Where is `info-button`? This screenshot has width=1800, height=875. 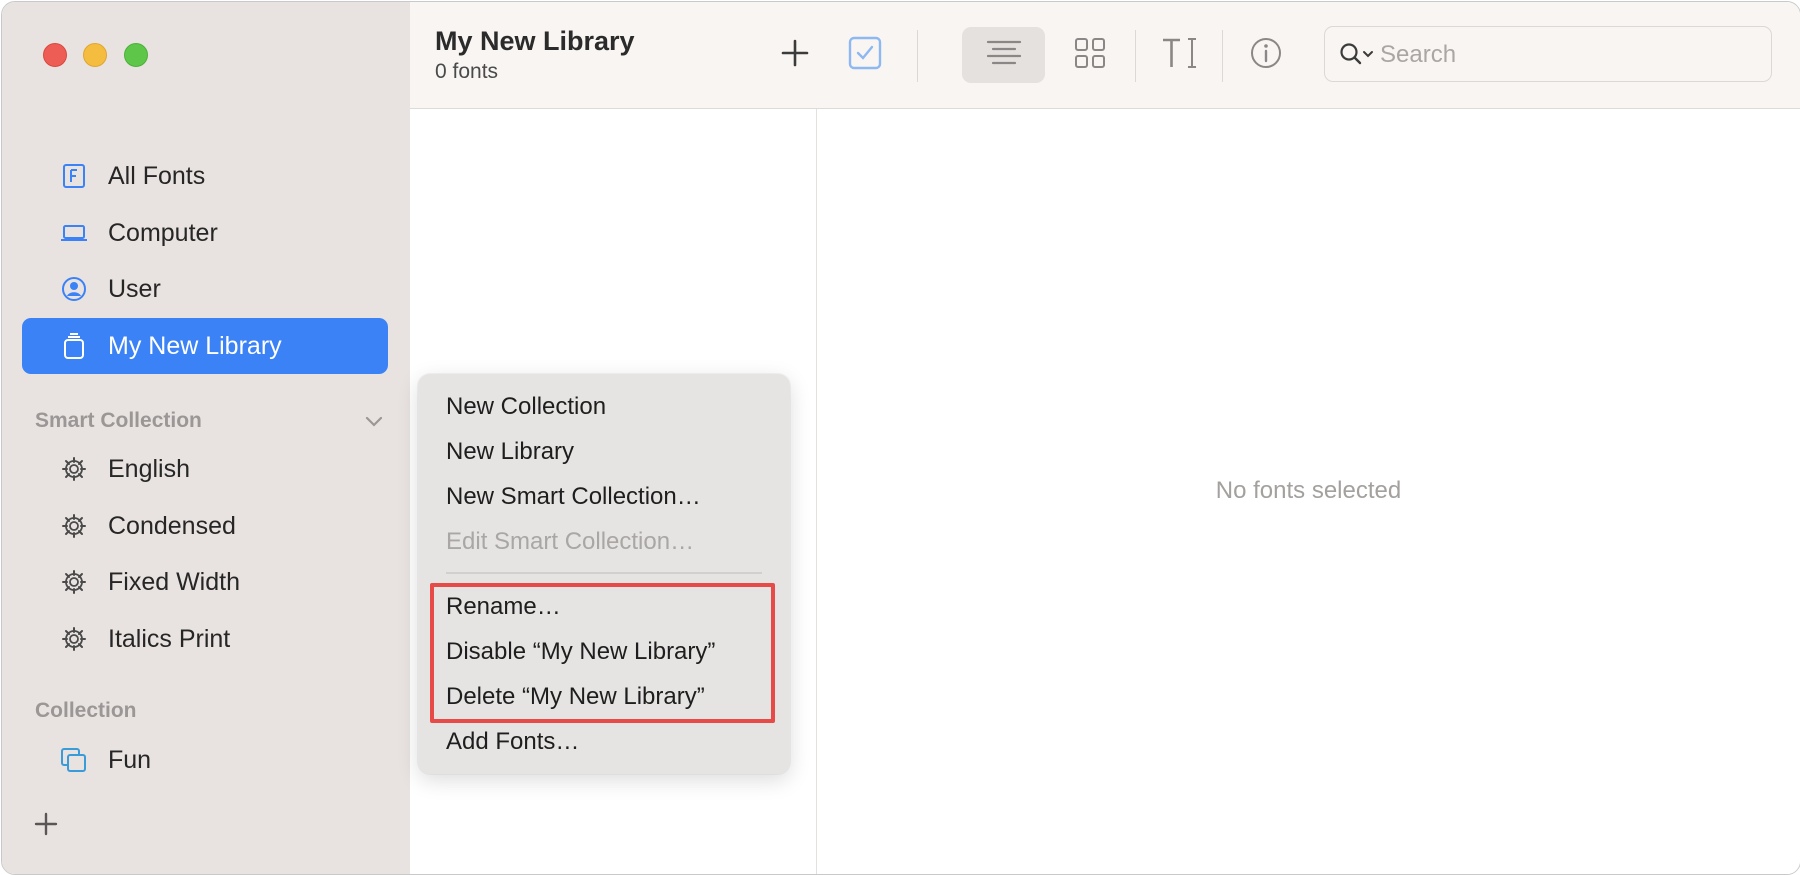
info-button is located at coordinates (1266, 55).